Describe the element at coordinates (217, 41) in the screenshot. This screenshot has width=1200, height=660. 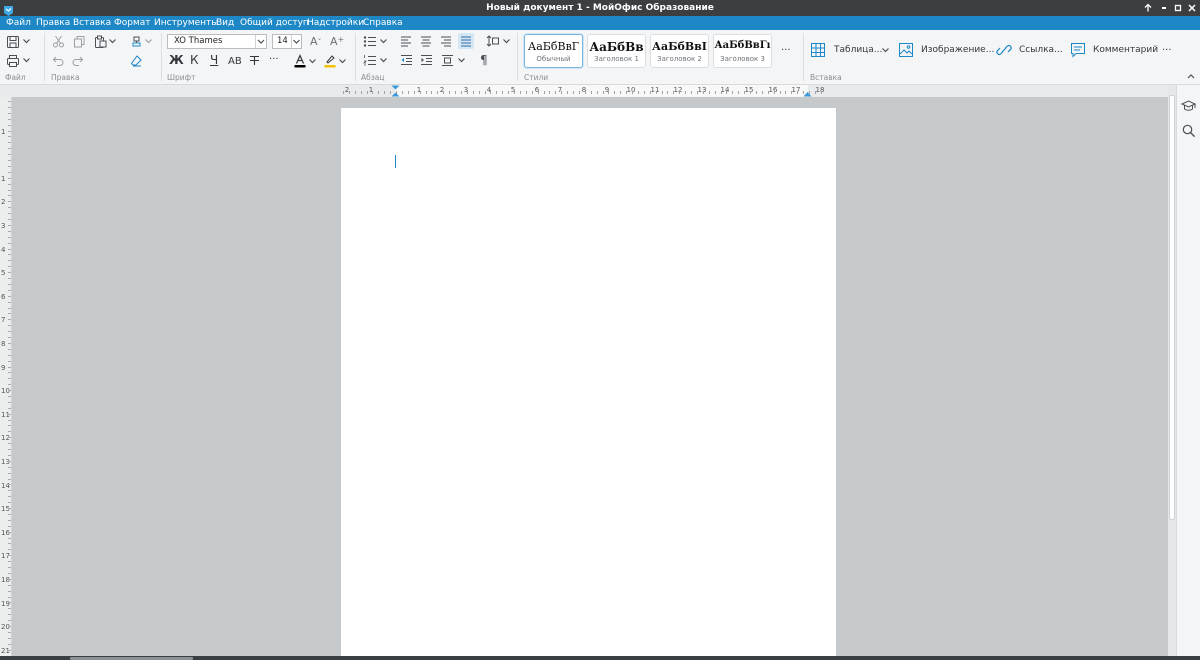
I see `font-name-select: XO Thames` at that location.